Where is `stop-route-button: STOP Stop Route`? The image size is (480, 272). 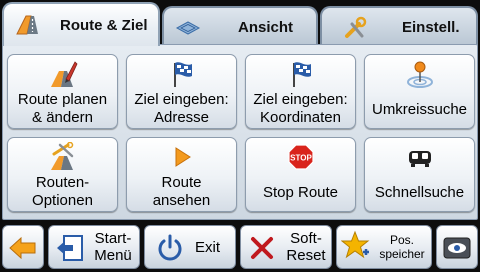
stop-route-button: STOP Stop Route is located at coordinates (300, 174).